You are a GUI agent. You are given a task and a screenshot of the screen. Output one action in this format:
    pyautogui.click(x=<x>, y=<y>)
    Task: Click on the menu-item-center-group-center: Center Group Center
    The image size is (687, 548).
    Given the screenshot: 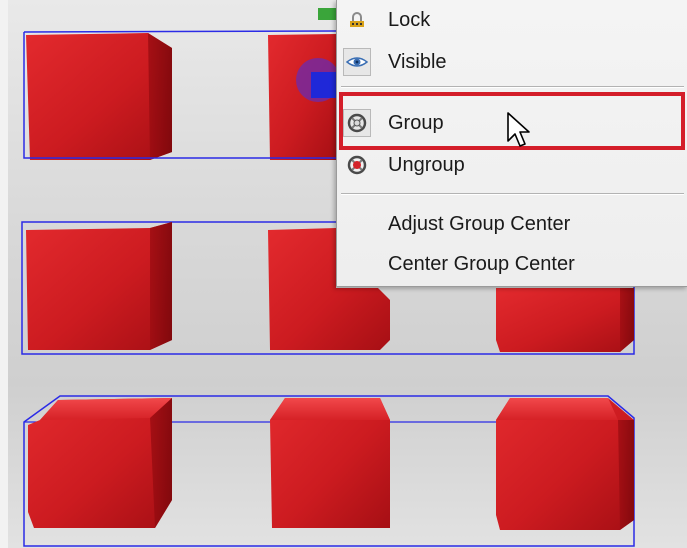 What is the action you would take?
    pyautogui.click(x=512, y=264)
    